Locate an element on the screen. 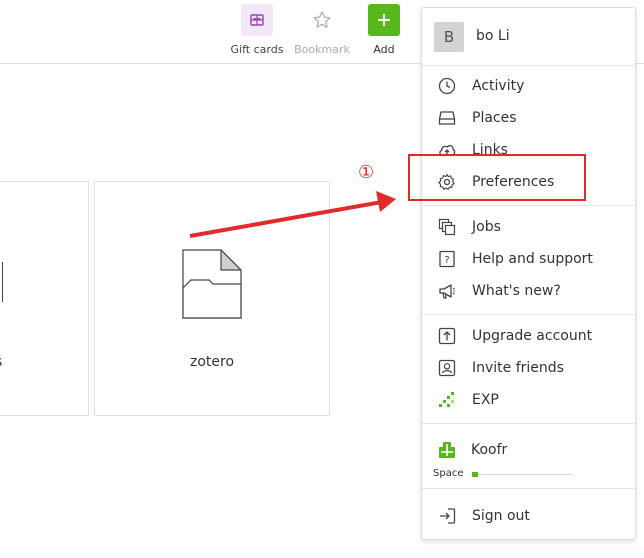 The image size is (644, 558). menu-item-label: Activity is located at coordinates (498, 86).